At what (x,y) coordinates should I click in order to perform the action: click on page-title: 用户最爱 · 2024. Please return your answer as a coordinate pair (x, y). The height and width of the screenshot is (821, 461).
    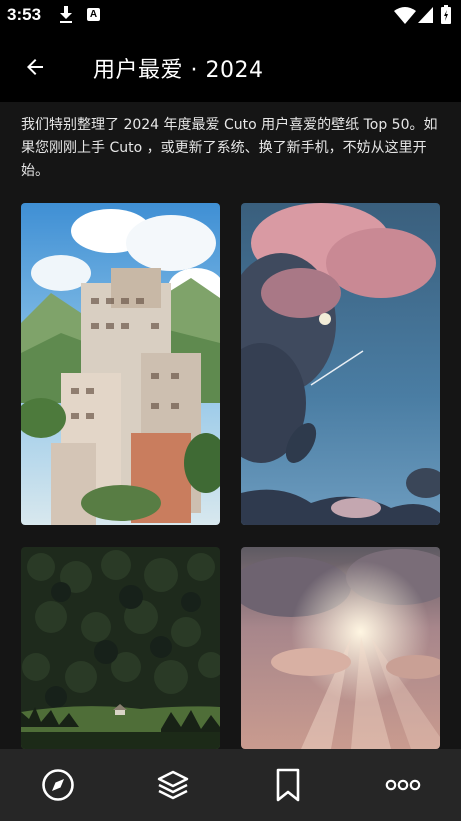
    Looking at the image, I should click on (178, 70).